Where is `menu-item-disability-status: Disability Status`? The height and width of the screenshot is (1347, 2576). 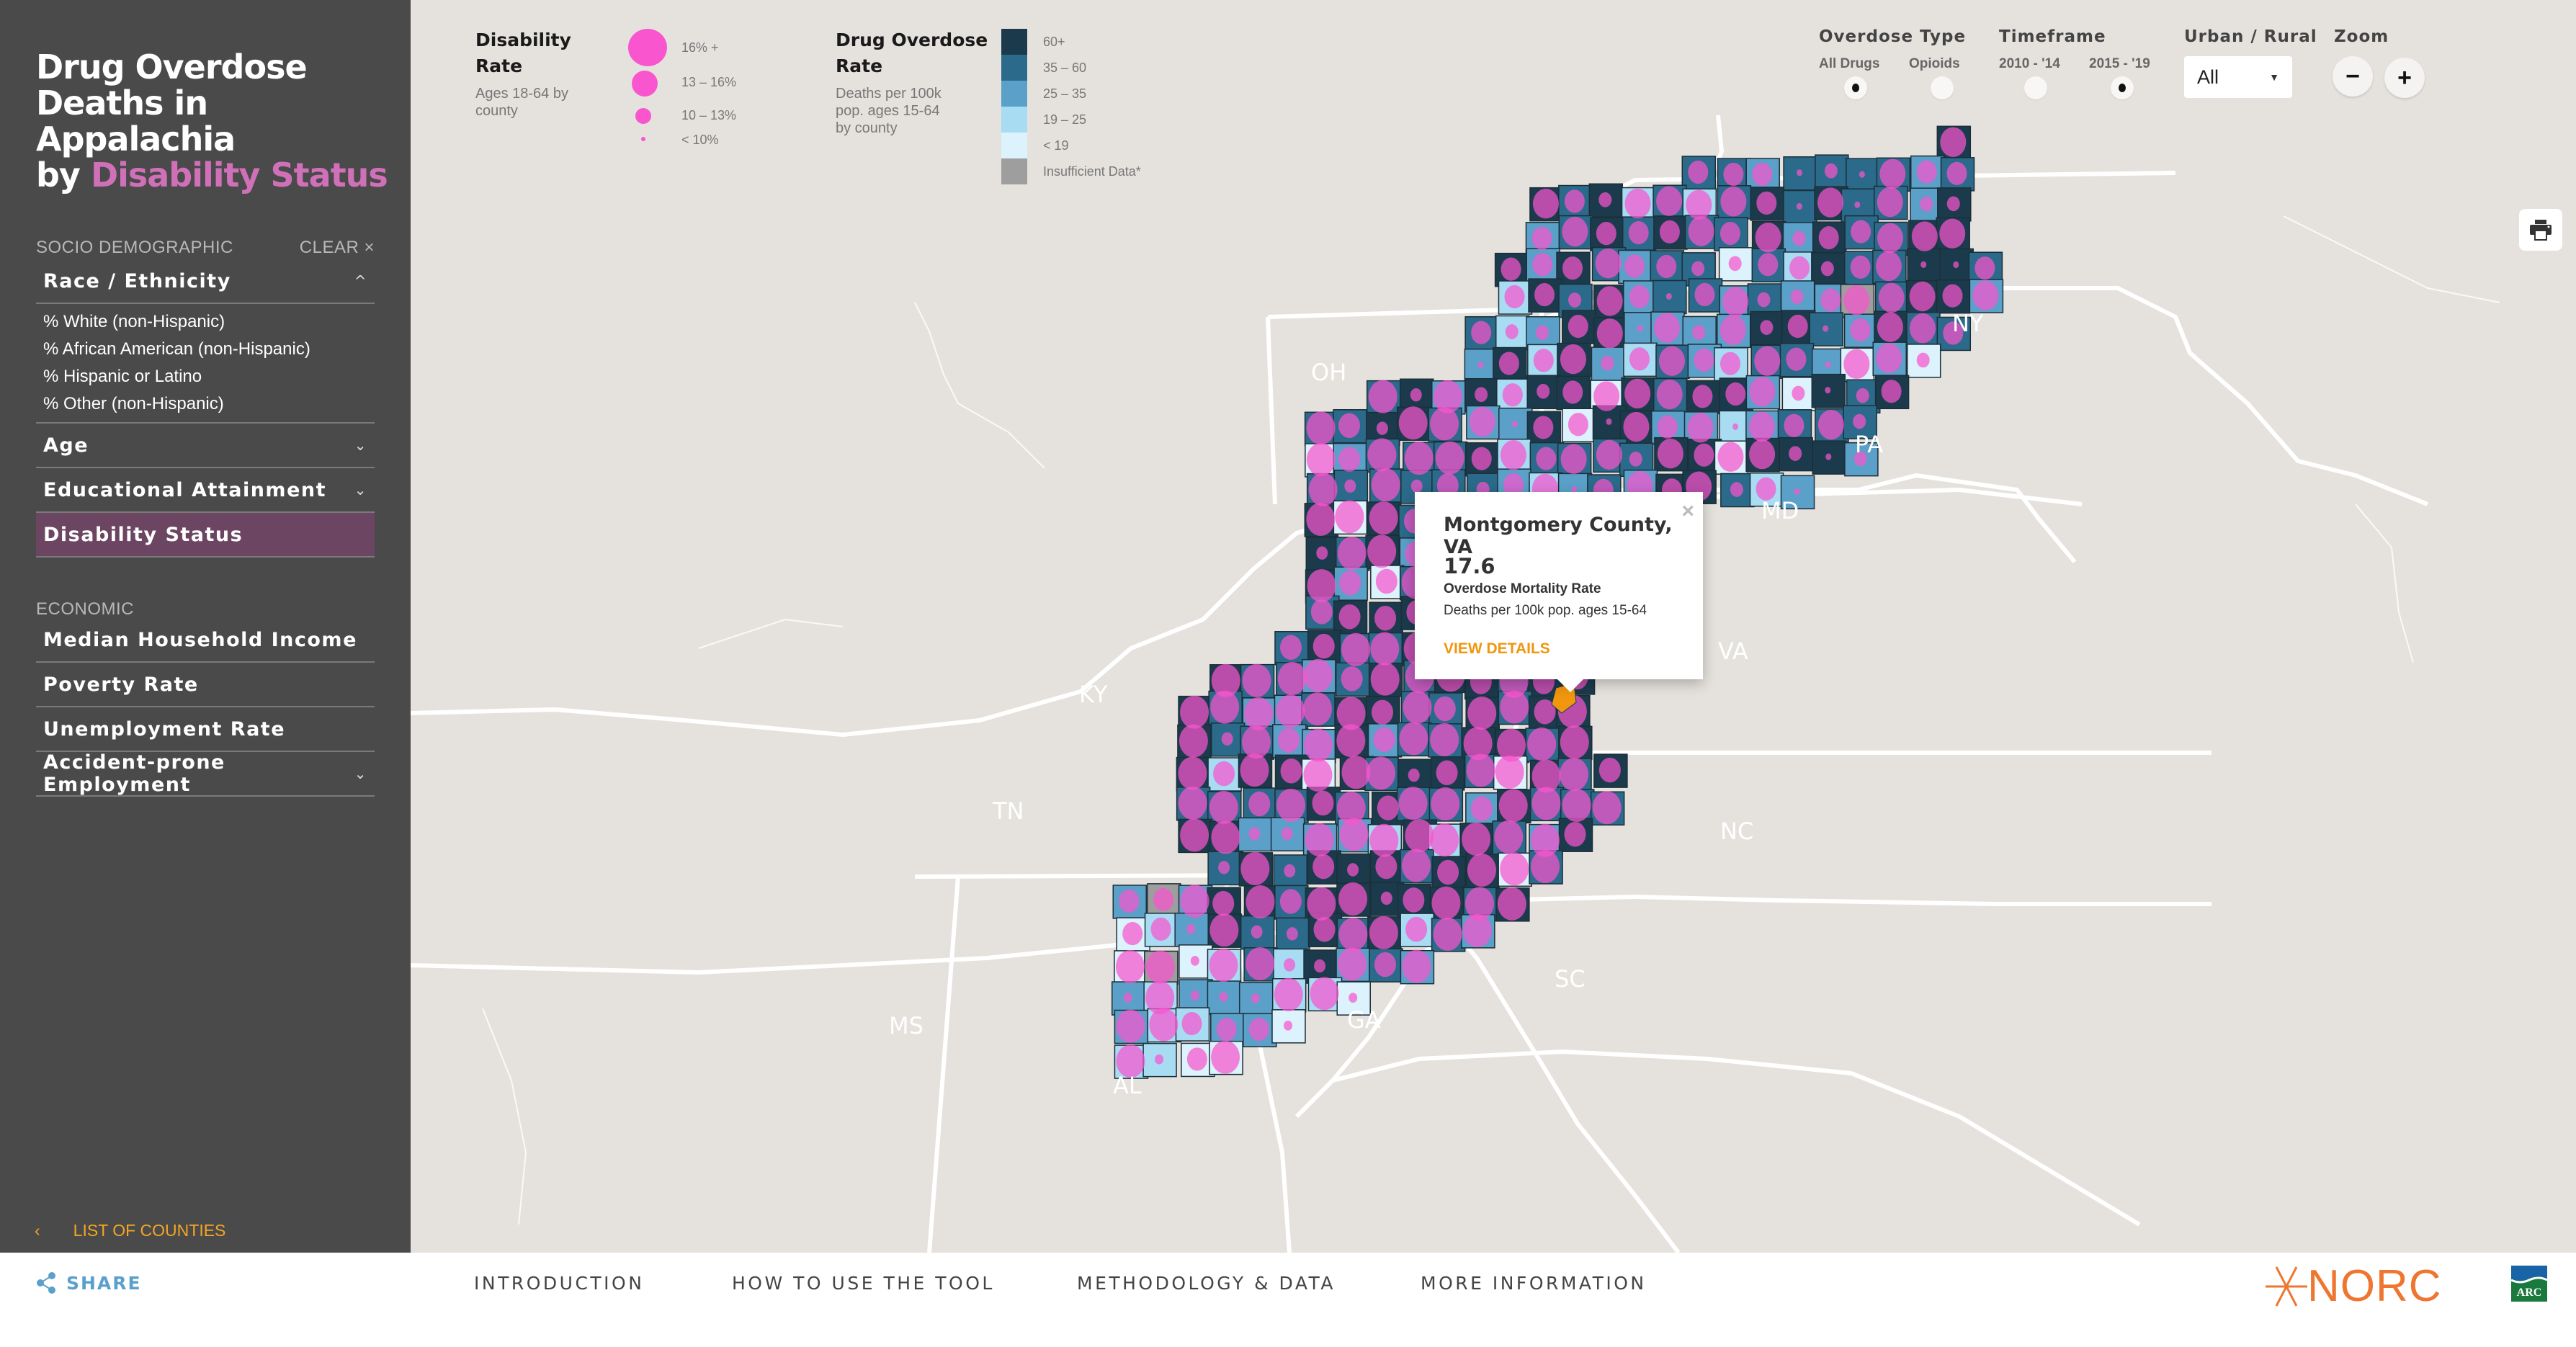
menu-item-disability-status: Disability Status is located at coordinates (205, 535).